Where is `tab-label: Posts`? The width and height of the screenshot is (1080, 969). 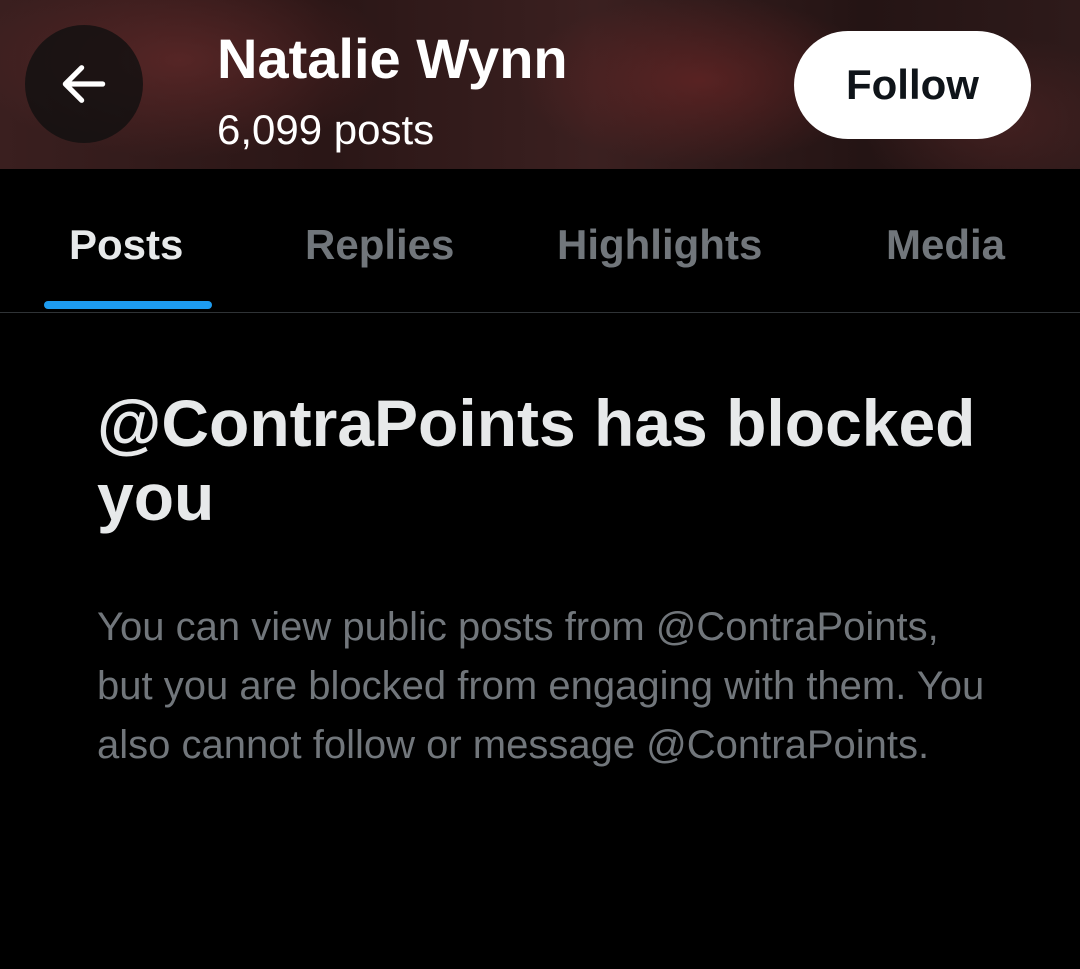 tab-label: Posts is located at coordinates (126, 244).